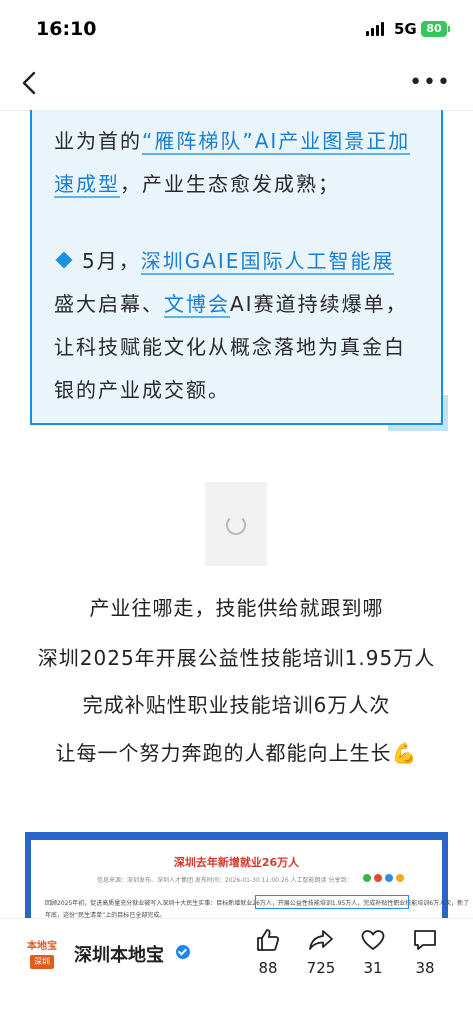  What do you see at coordinates (373, 952) in the screenshot?
I see `favorite-button: 31` at bounding box center [373, 952].